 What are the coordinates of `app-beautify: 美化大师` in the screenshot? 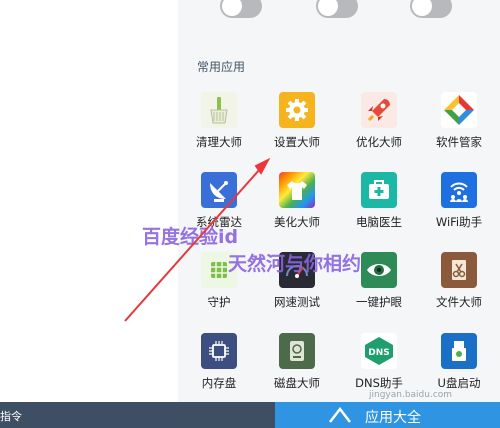 It's located at (297, 201).